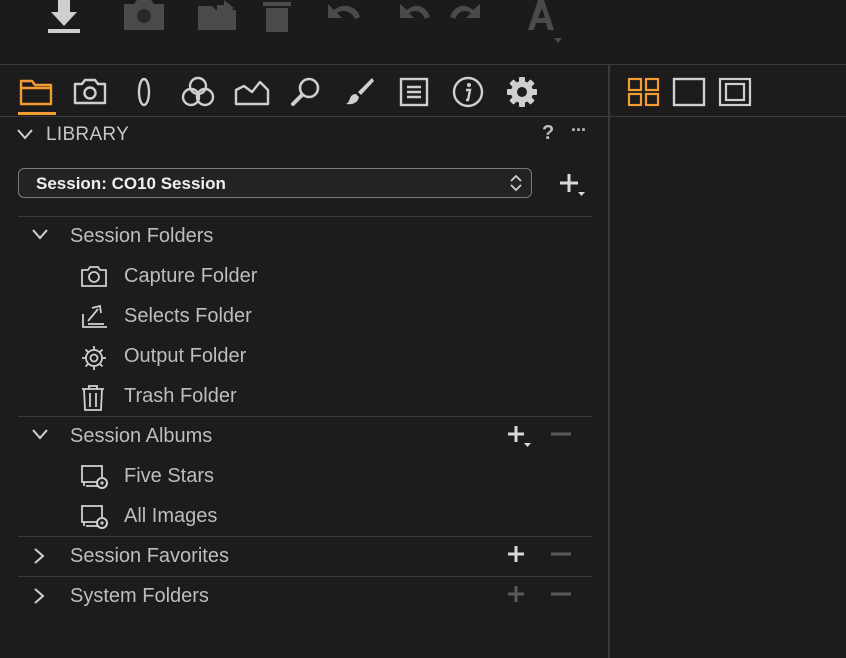 The width and height of the screenshot is (846, 658). What do you see at coordinates (37, 113) in the screenshot?
I see `active-tab-indicator` at bounding box center [37, 113].